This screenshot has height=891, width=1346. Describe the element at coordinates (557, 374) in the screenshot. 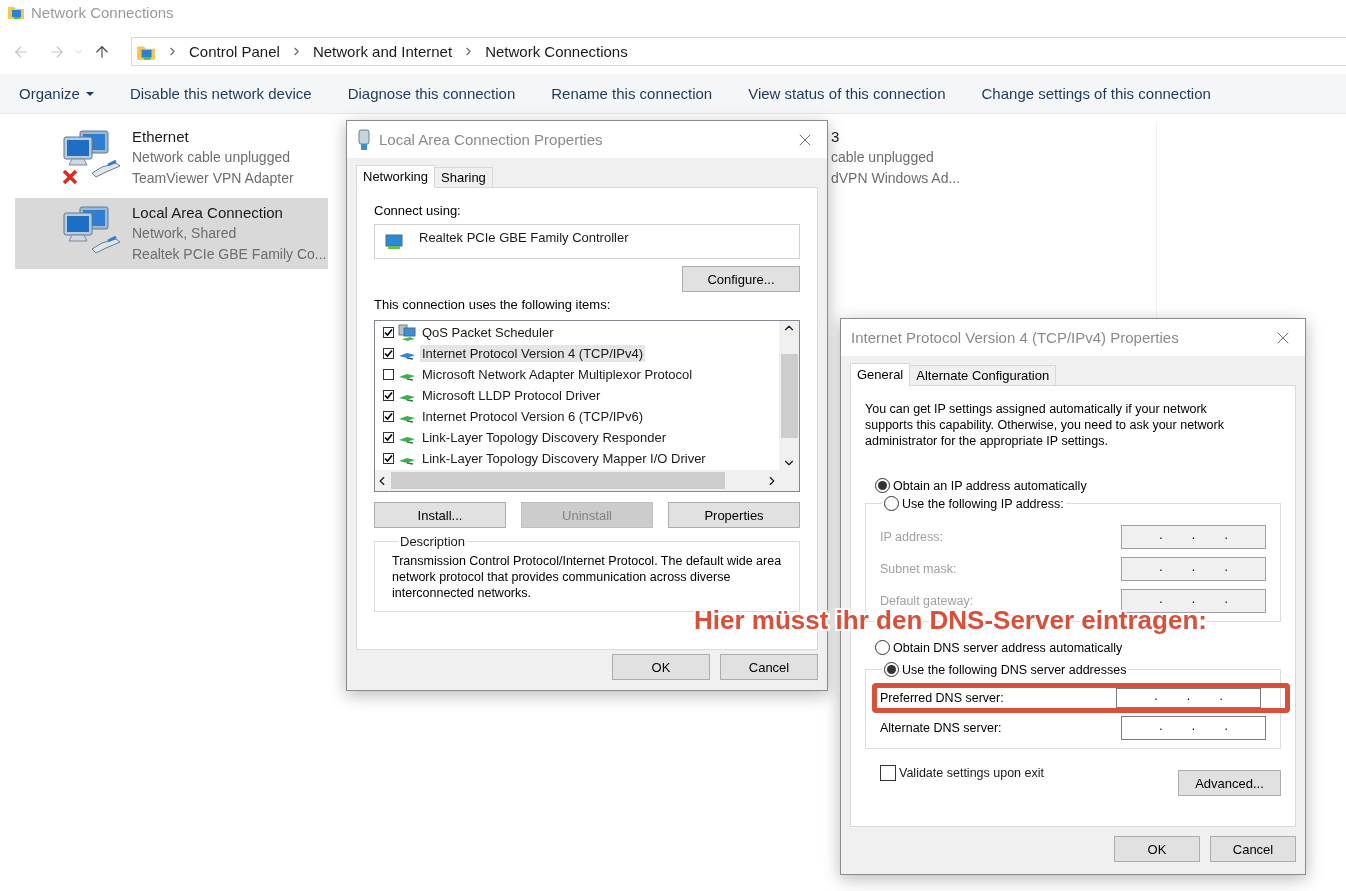

I see `list-item: Microsoft Network Adapter Multiplexor Protocol` at that location.